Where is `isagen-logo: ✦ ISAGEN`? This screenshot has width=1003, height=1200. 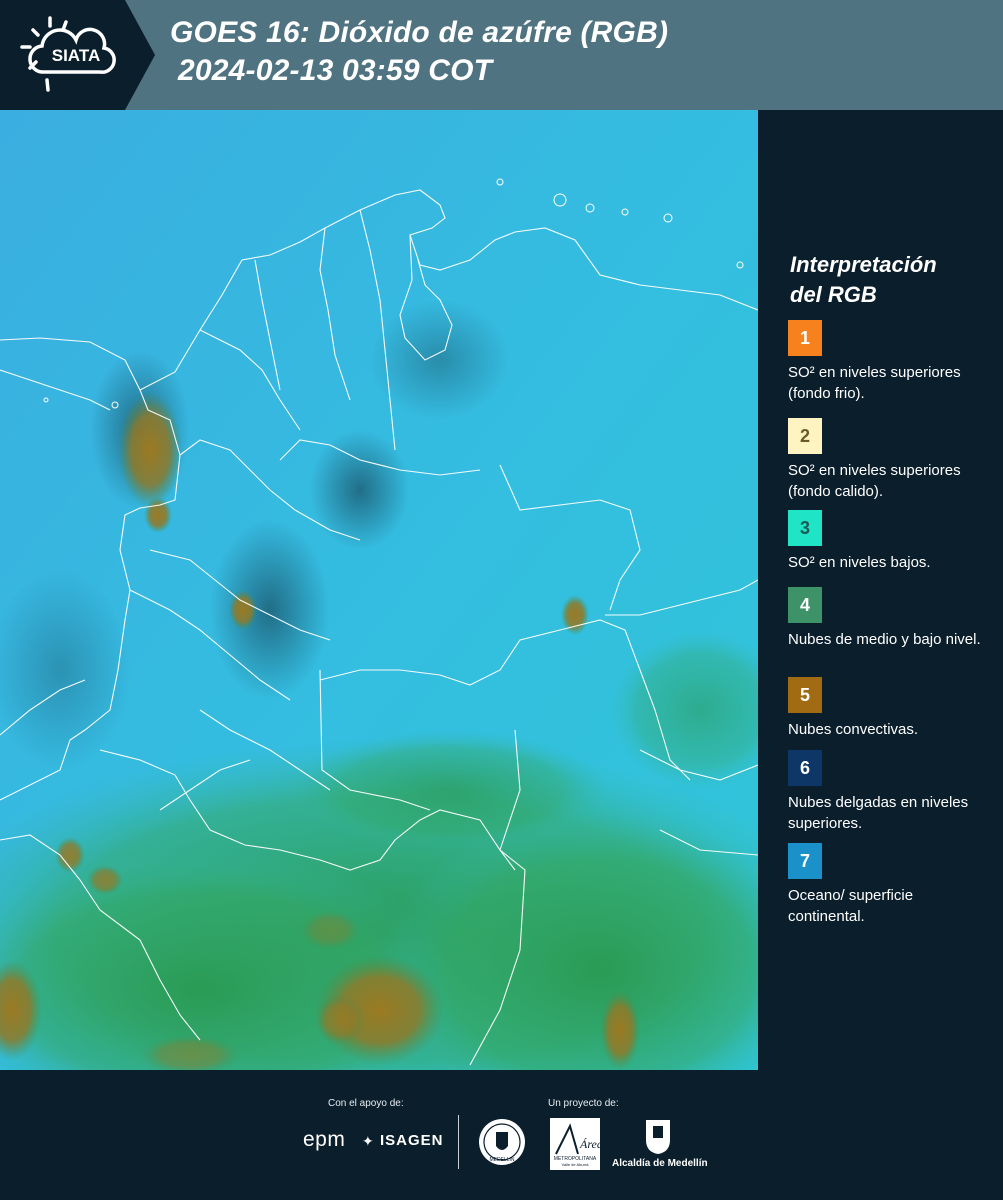 isagen-logo: ✦ ISAGEN is located at coordinates (403, 1140).